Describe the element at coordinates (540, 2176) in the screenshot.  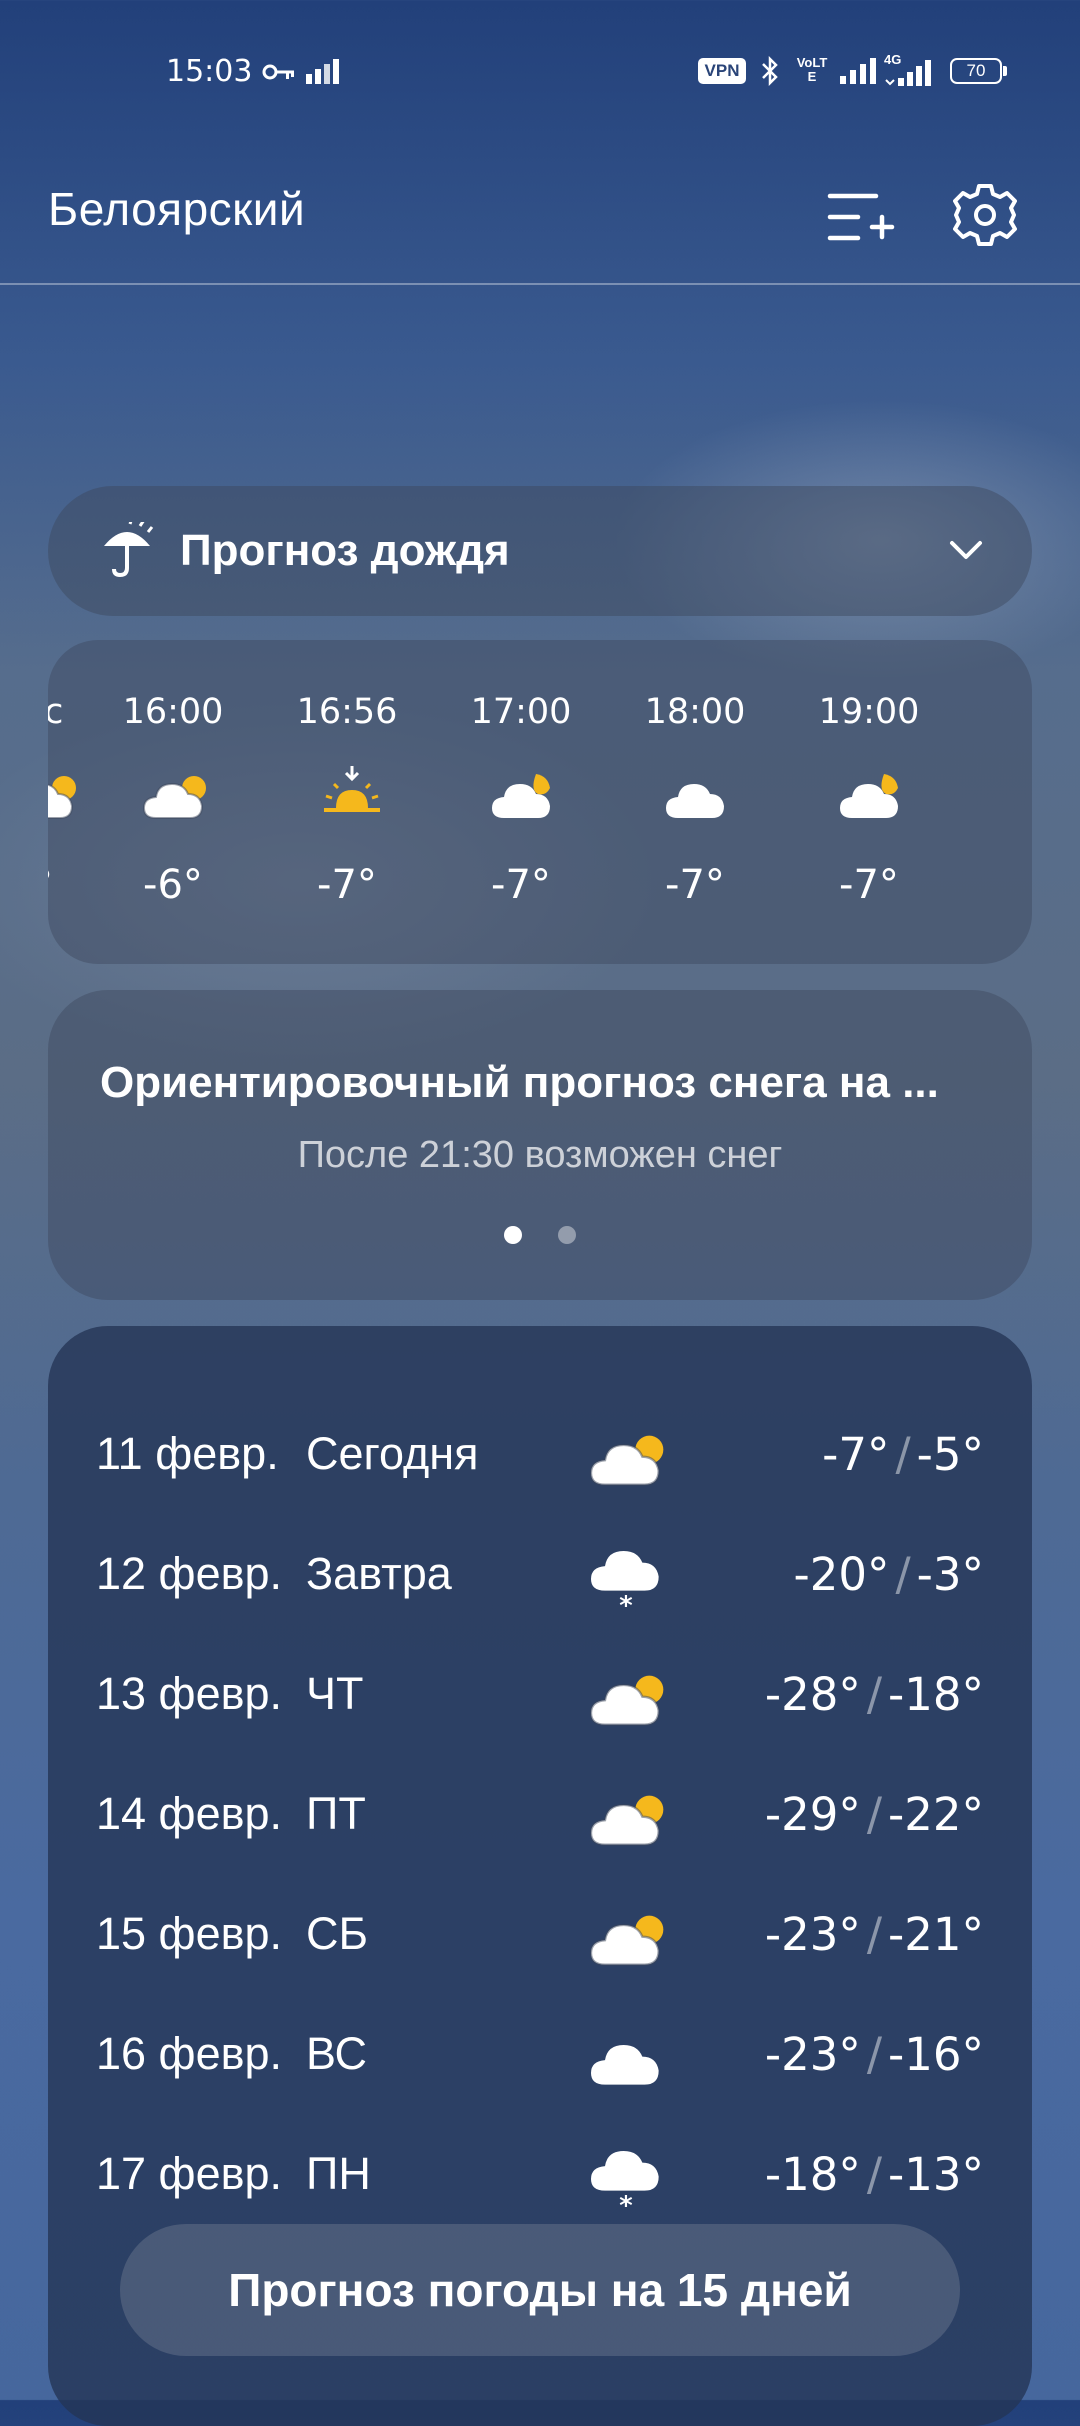
I see `daily-row: 17 февр. ПН * -18° / -13°` at that location.